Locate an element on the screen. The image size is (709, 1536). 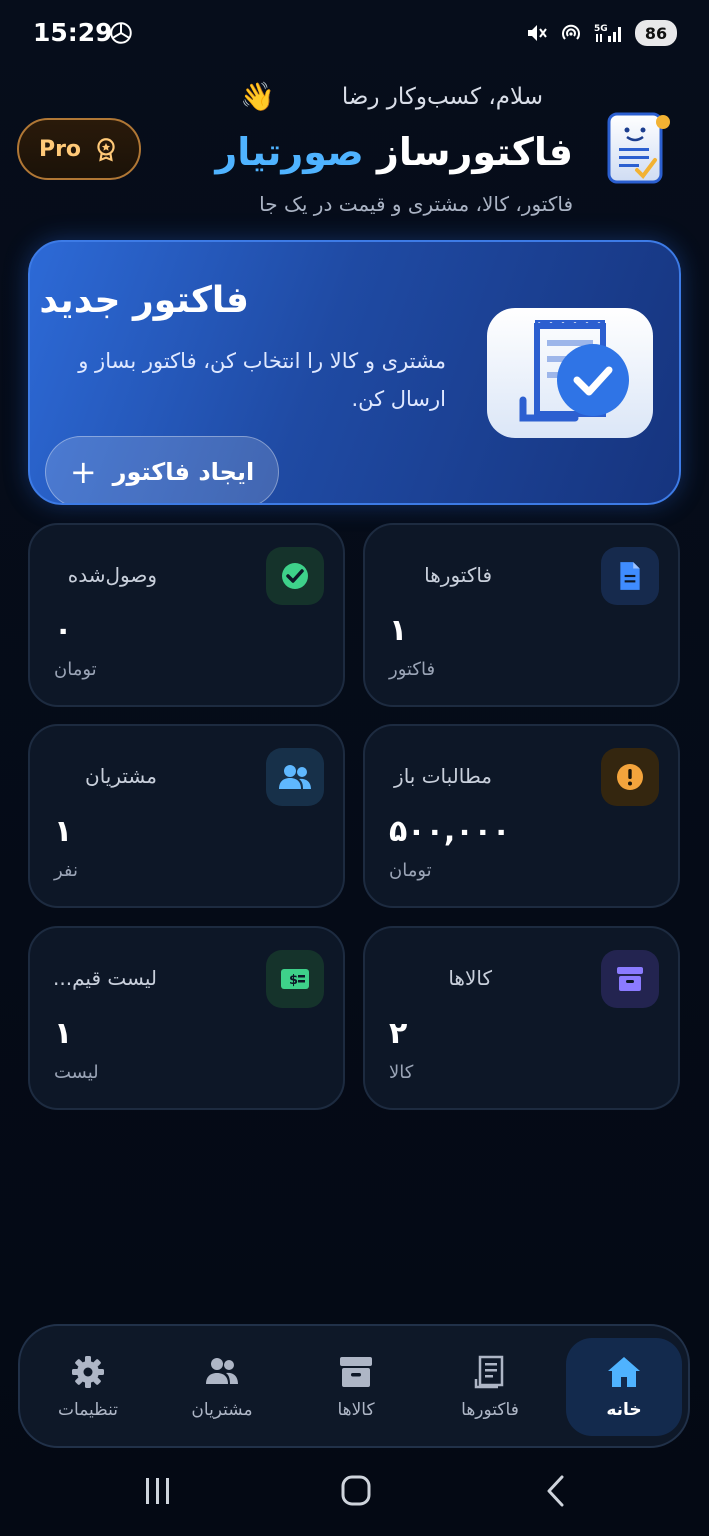
battery-indicator: 86 is located at coordinates (656, 33).